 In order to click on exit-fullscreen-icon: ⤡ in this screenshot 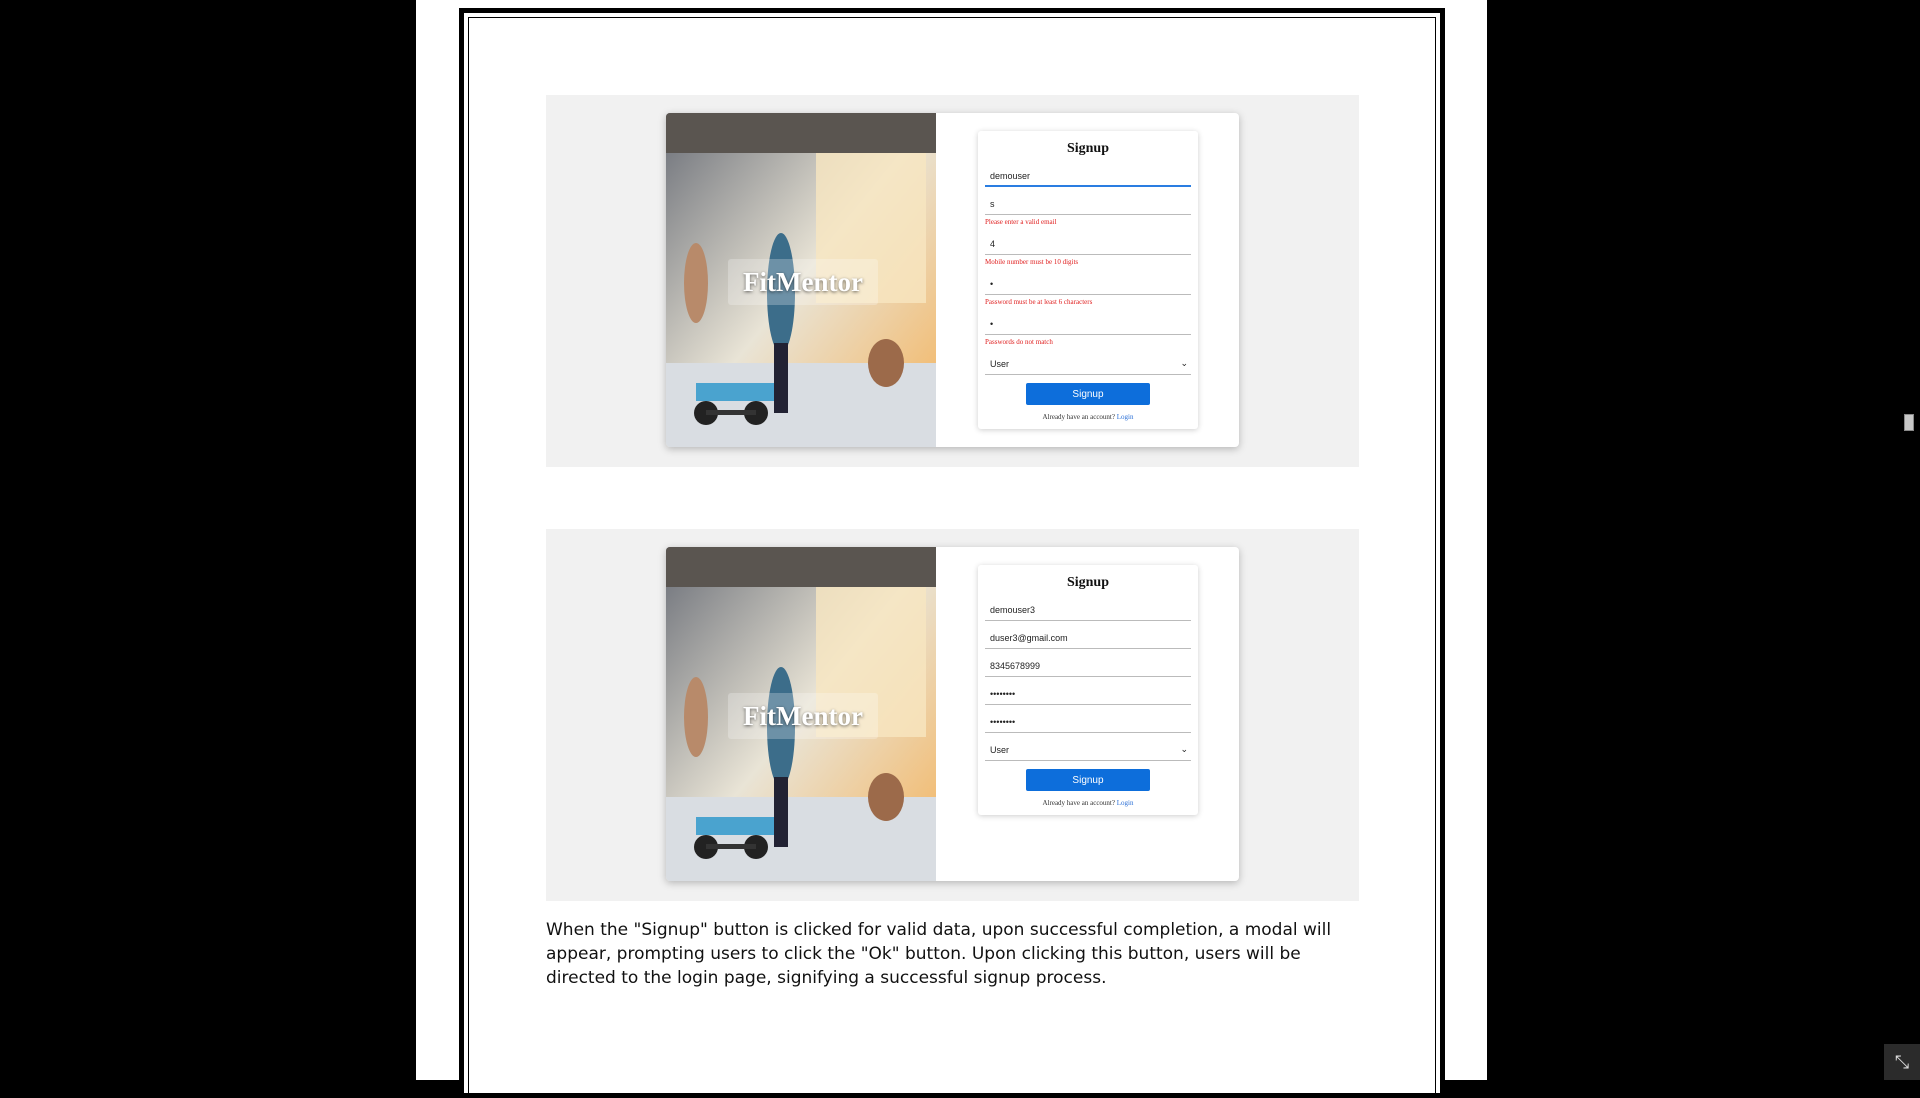, I will do `click(1902, 1062)`.